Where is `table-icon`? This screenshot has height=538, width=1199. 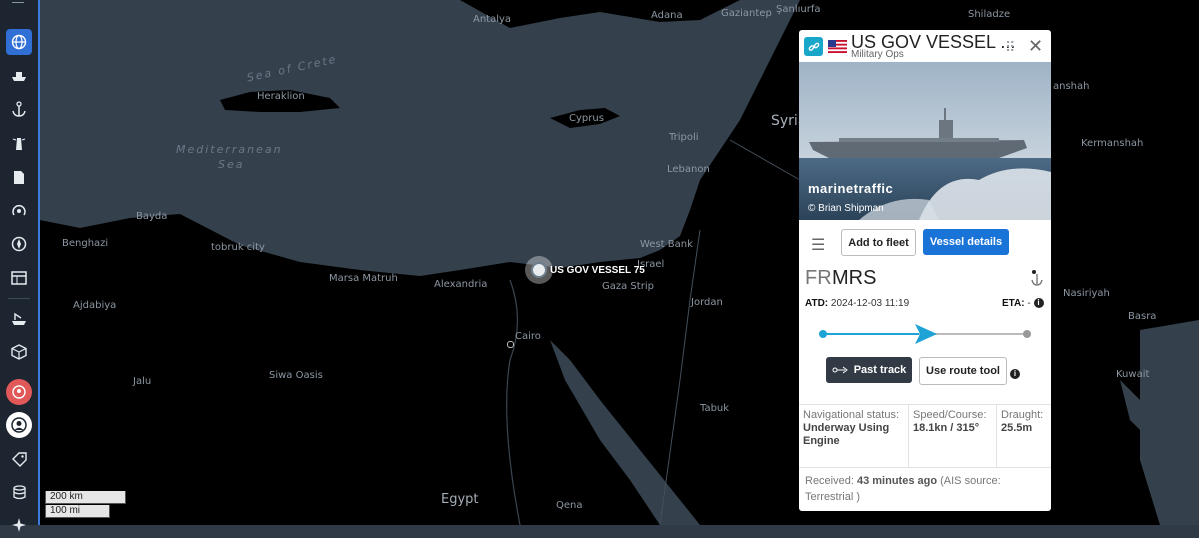 table-icon is located at coordinates (19, 278).